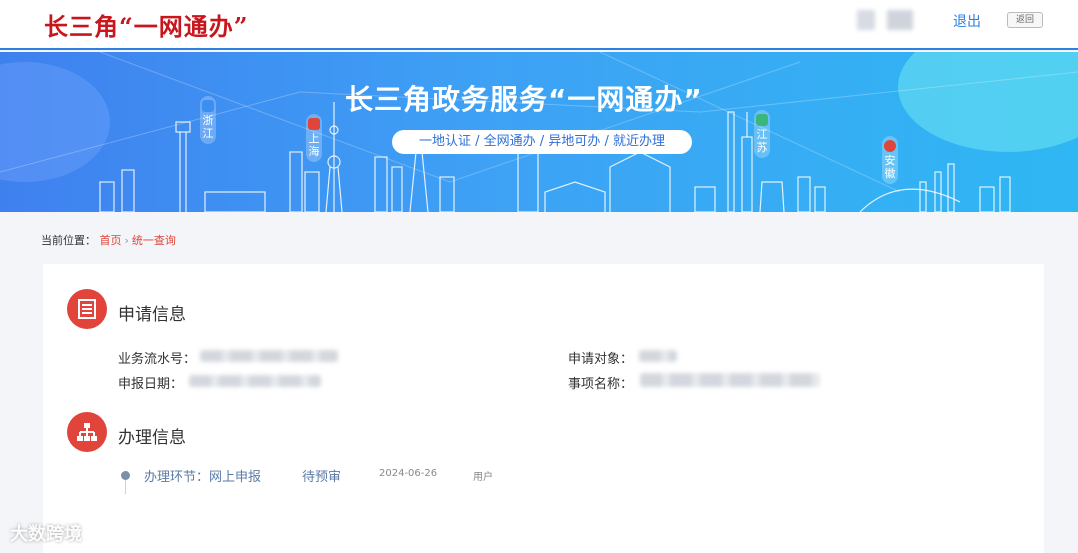 This screenshot has width=1078, height=553. What do you see at coordinates (408, 473) in the screenshot?
I see `process-date: 2024-06-26` at bounding box center [408, 473].